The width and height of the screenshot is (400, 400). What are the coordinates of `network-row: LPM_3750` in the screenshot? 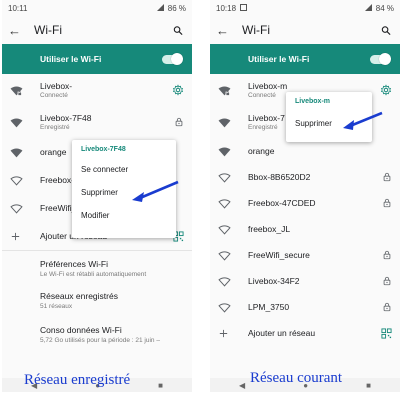 It's located at (305, 307).